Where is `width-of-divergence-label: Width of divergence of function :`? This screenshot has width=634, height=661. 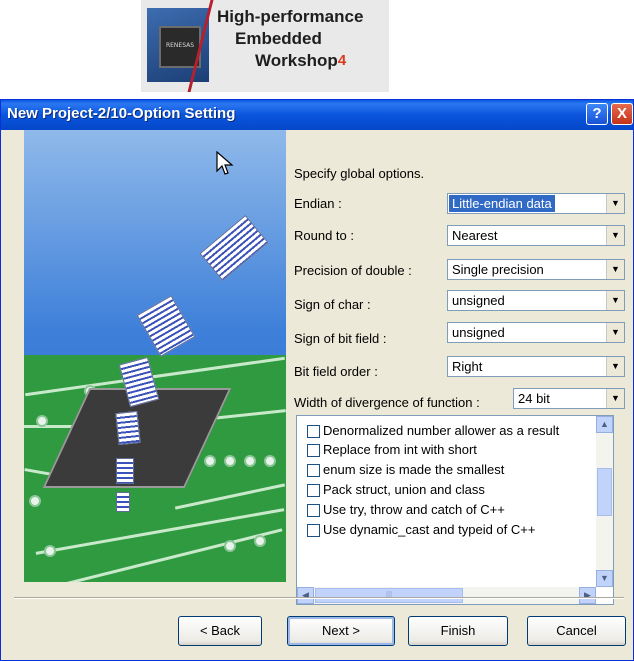 width-of-divergence-label: Width of divergence of function : is located at coordinates (387, 402).